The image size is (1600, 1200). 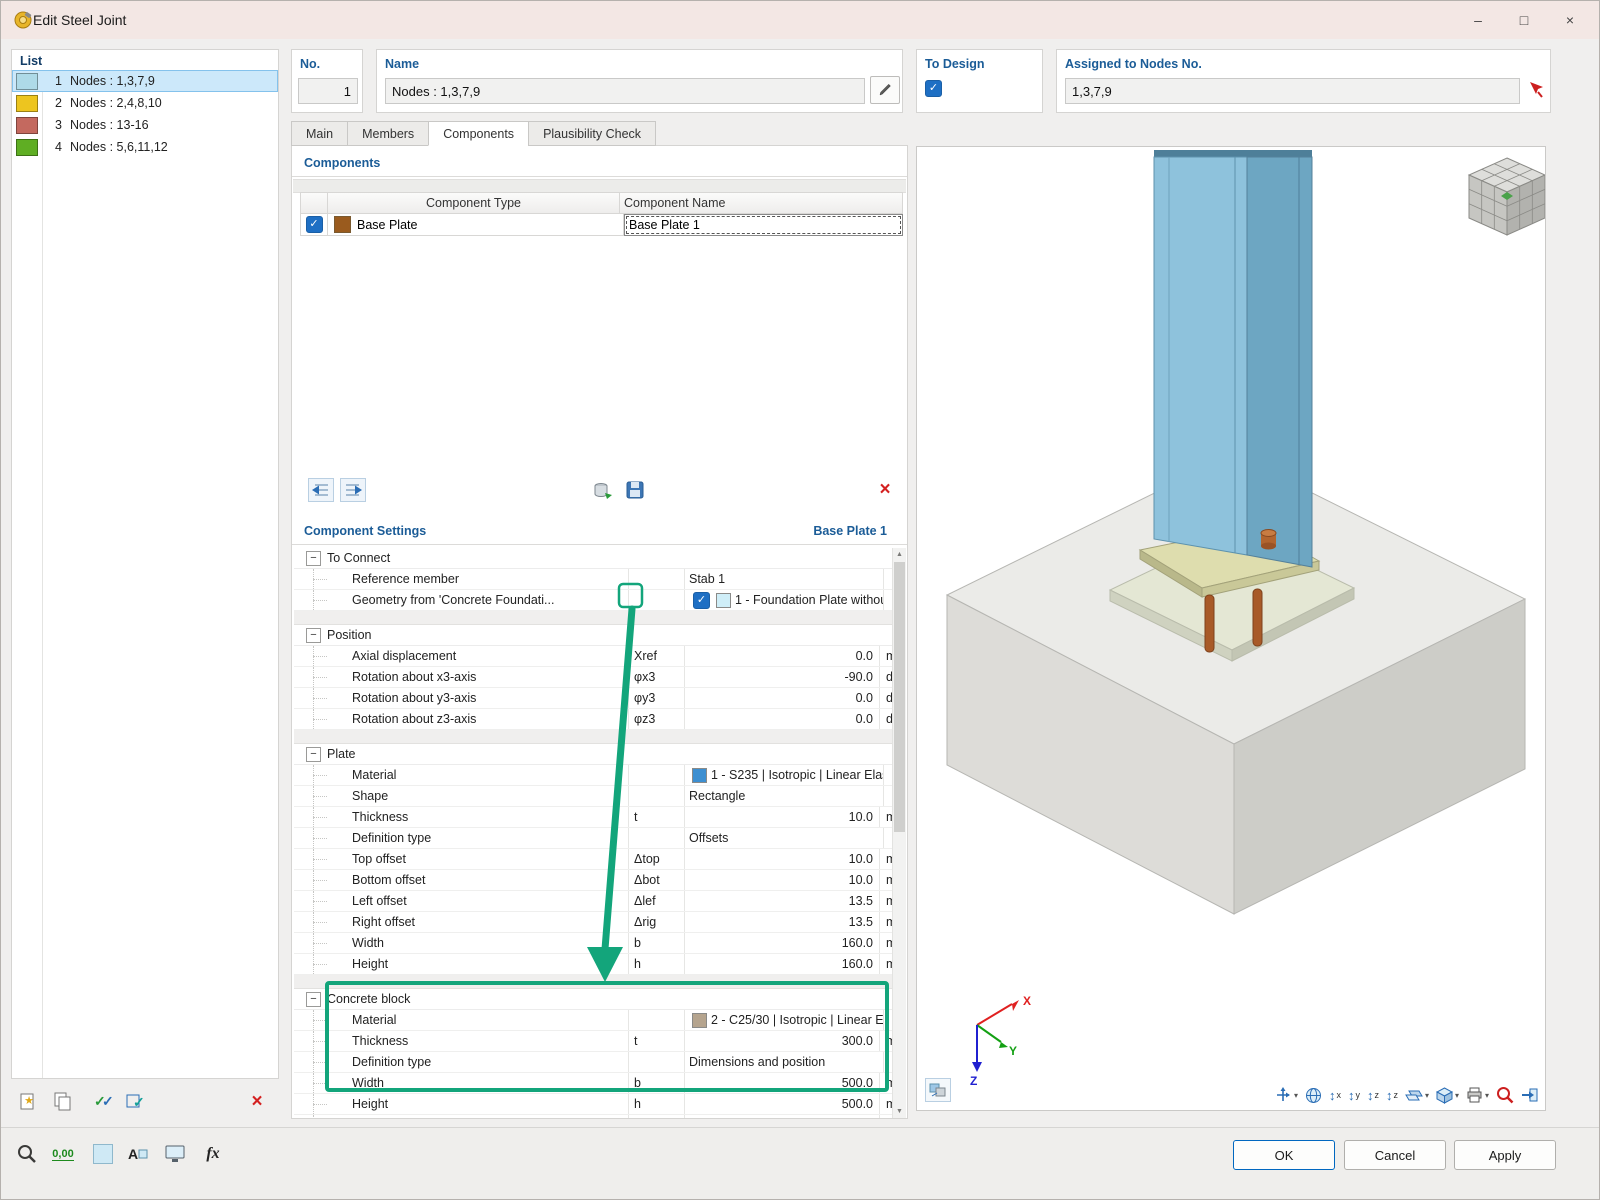 I want to click on rename-button, so click(x=885, y=90).